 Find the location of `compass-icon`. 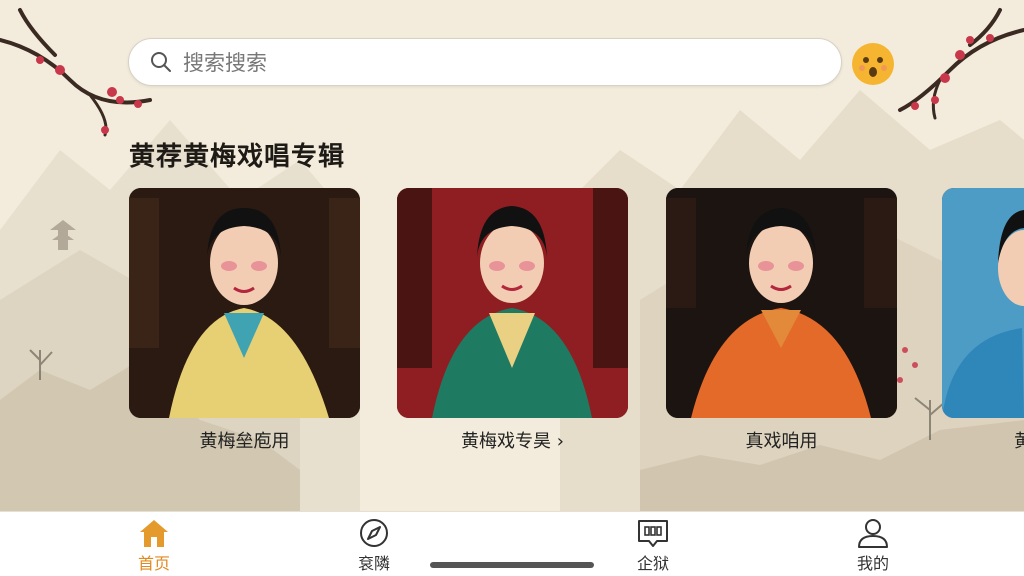

compass-icon is located at coordinates (374, 533).